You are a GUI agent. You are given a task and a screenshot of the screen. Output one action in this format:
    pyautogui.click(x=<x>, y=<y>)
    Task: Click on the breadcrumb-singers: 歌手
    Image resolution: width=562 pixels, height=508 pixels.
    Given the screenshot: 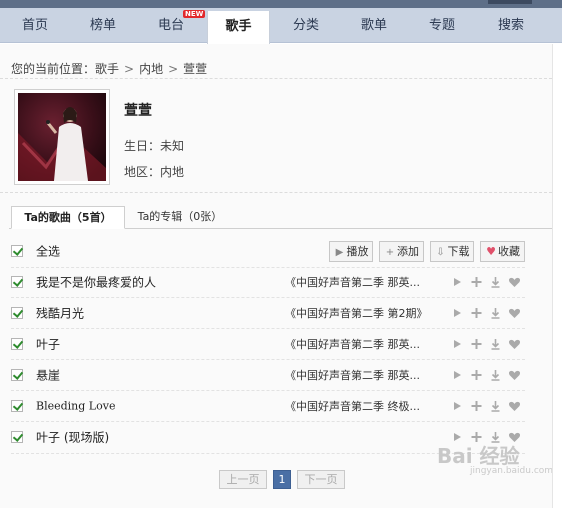 What is the action you would take?
    pyautogui.click(x=107, y=69)
    